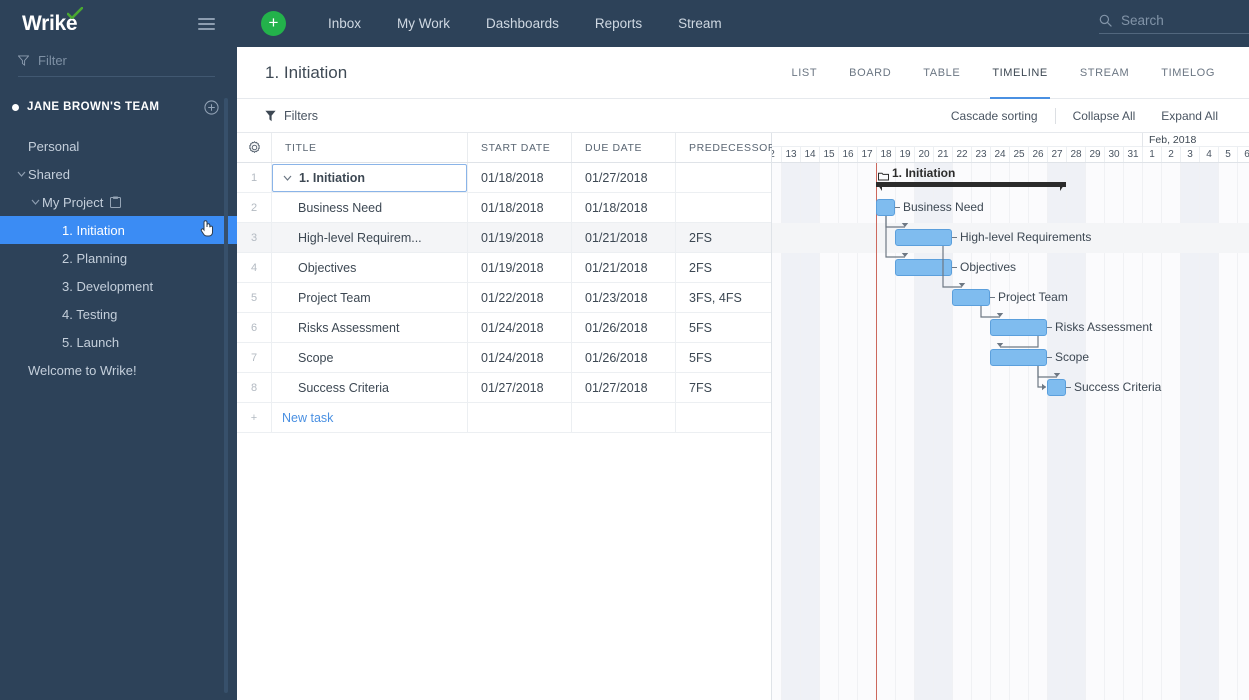  What do you see at coordinates (941, 72) in the screenshot?
I see `tab-table: TABLE` at bounding box center [941, 72].